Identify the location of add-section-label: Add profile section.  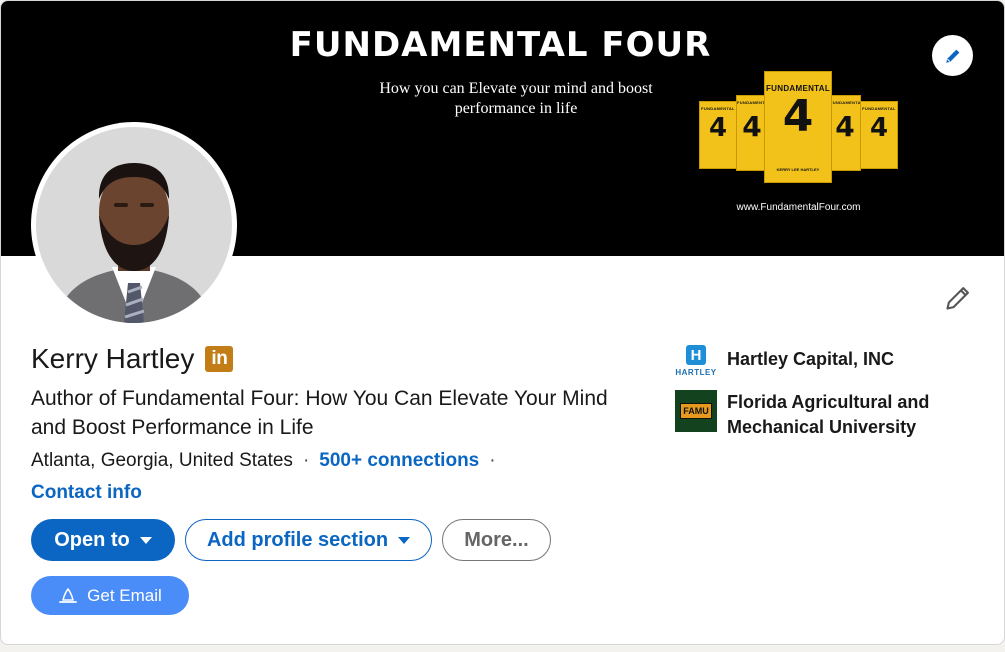
(297, 539).